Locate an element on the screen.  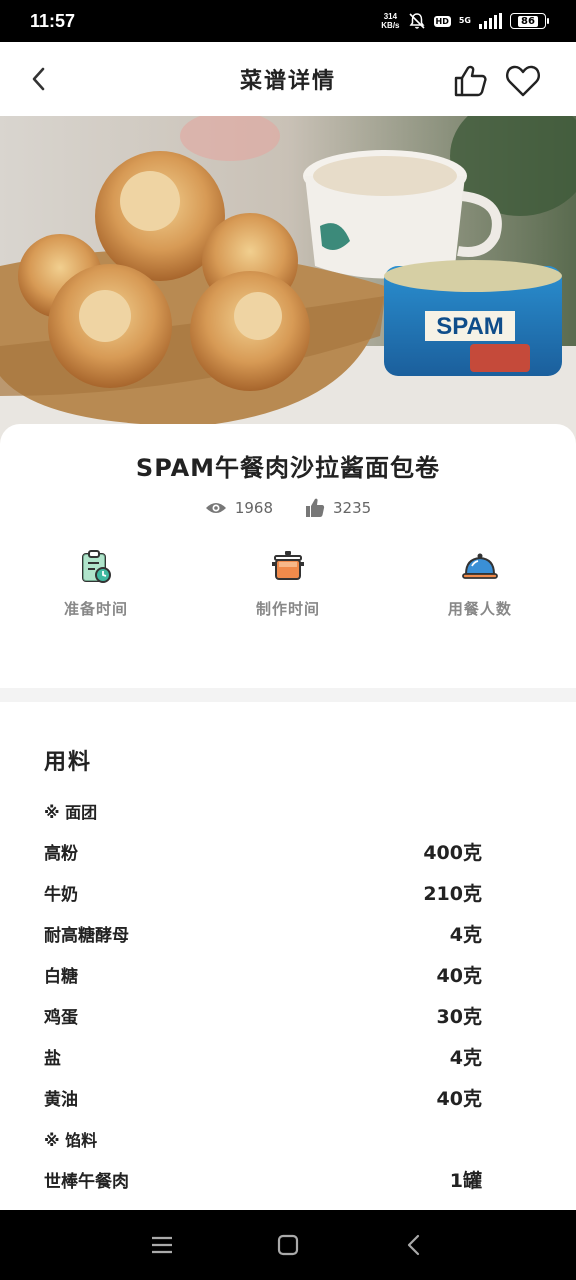
hd-badge: HD is located at coordinates (442, 21).